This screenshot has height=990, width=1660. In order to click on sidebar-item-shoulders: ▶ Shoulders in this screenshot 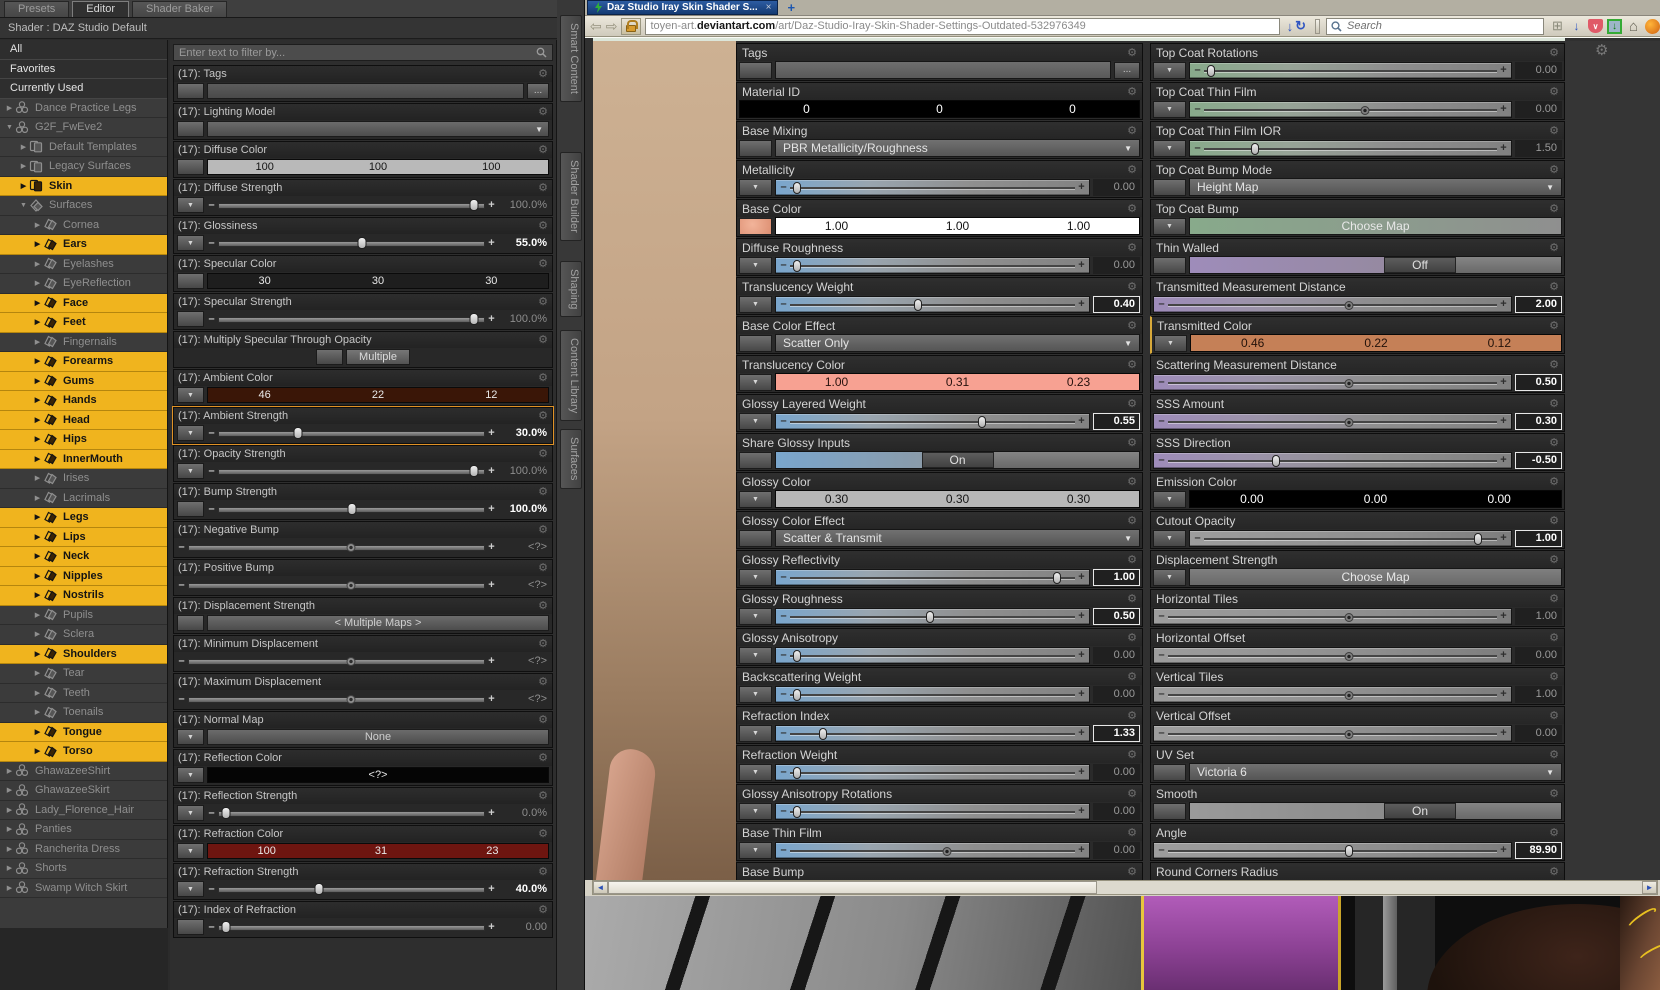, I will do `click(83, 654)`.